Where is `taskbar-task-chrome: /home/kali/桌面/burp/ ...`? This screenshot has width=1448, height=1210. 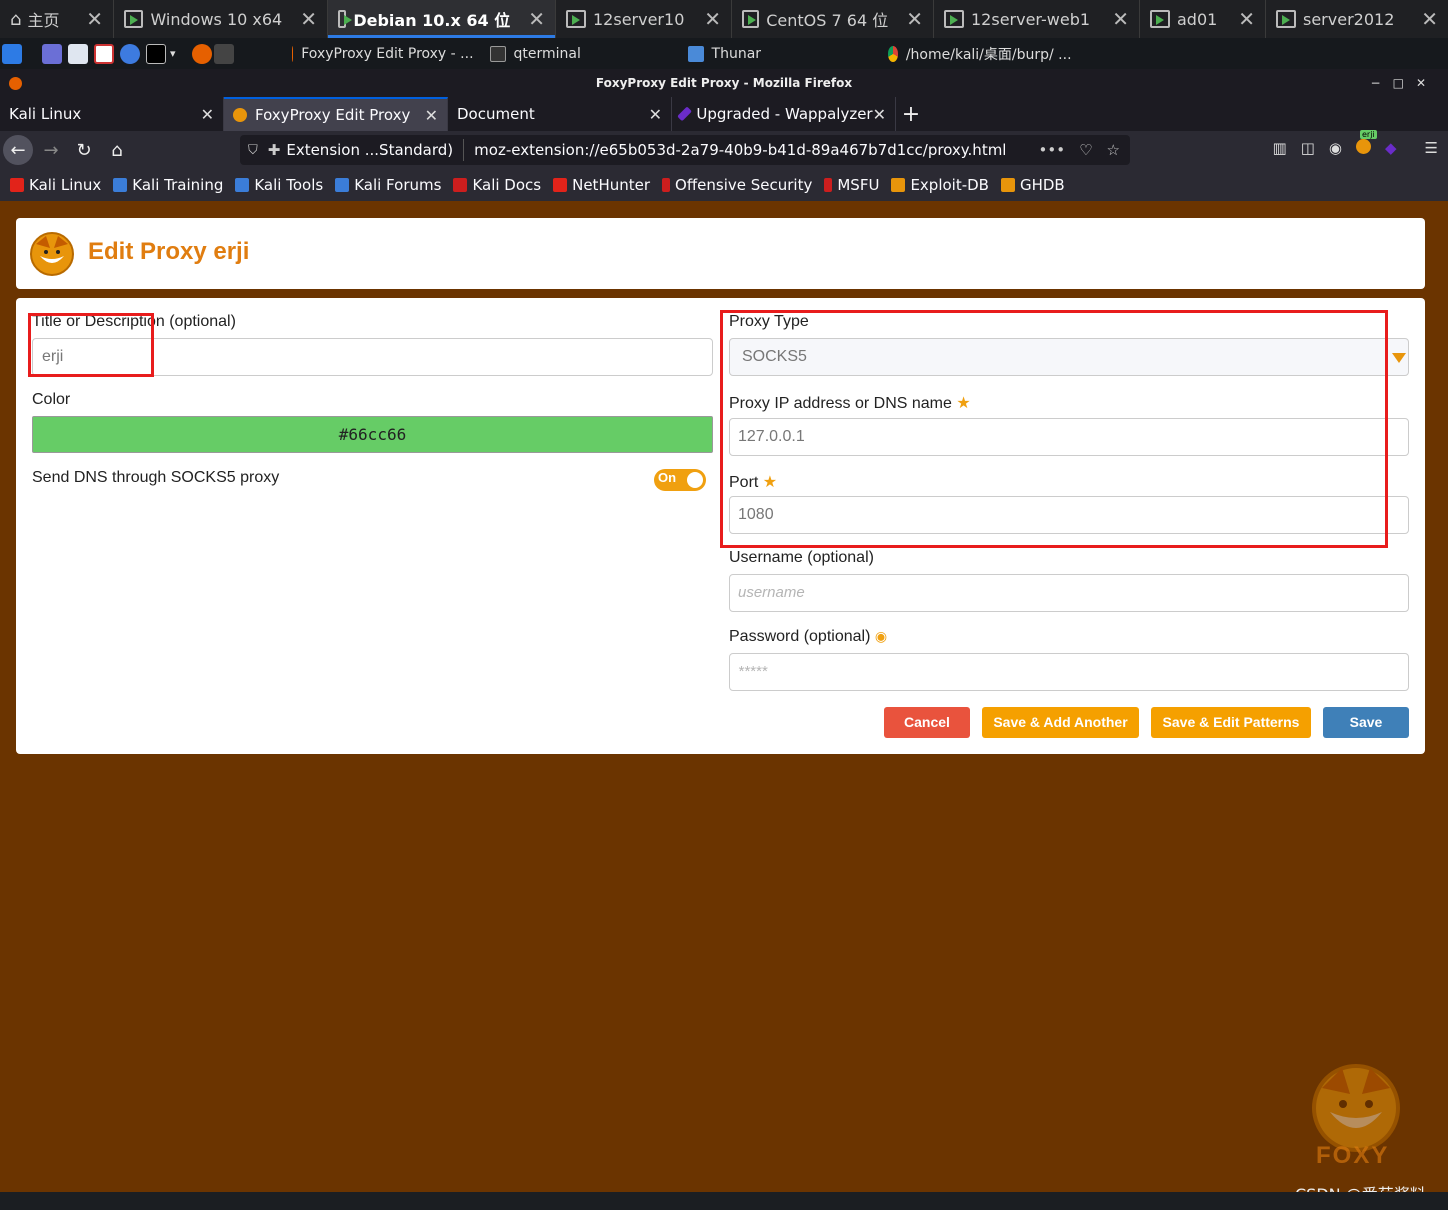 taskbar-task-chrome: /home/kali/桌面/burp/ ... is located at coordinates (980, 53).